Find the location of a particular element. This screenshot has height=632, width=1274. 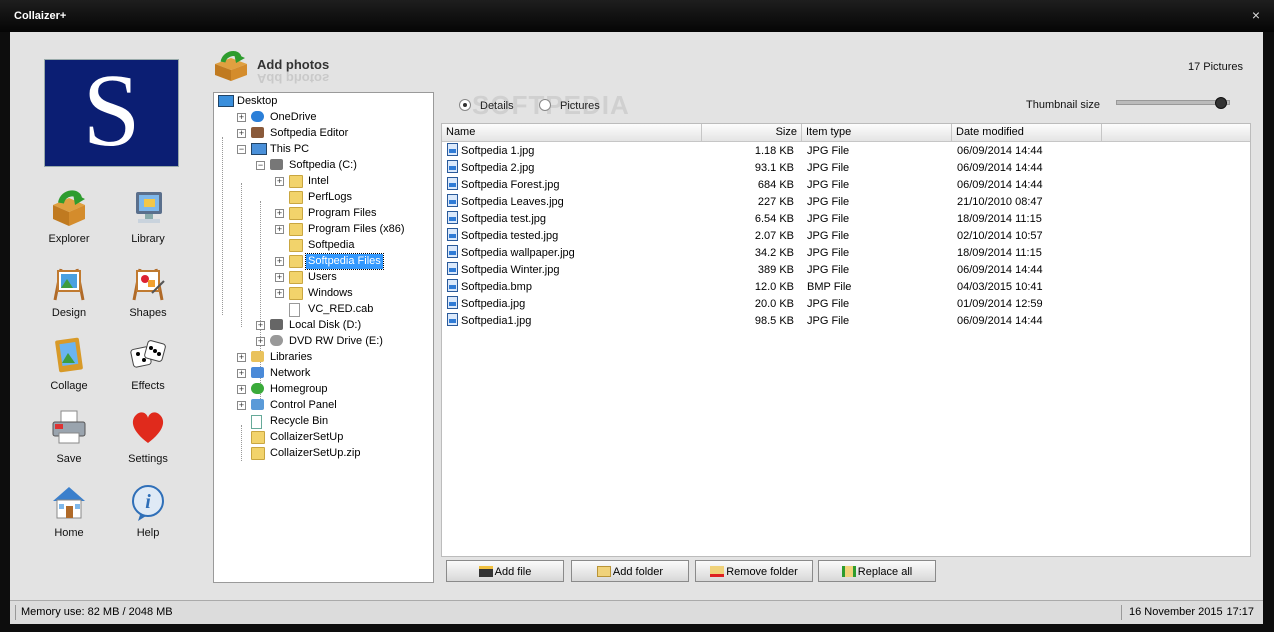

file-name: Softpedia Winter.jpg is located at coordinates (510, 270).